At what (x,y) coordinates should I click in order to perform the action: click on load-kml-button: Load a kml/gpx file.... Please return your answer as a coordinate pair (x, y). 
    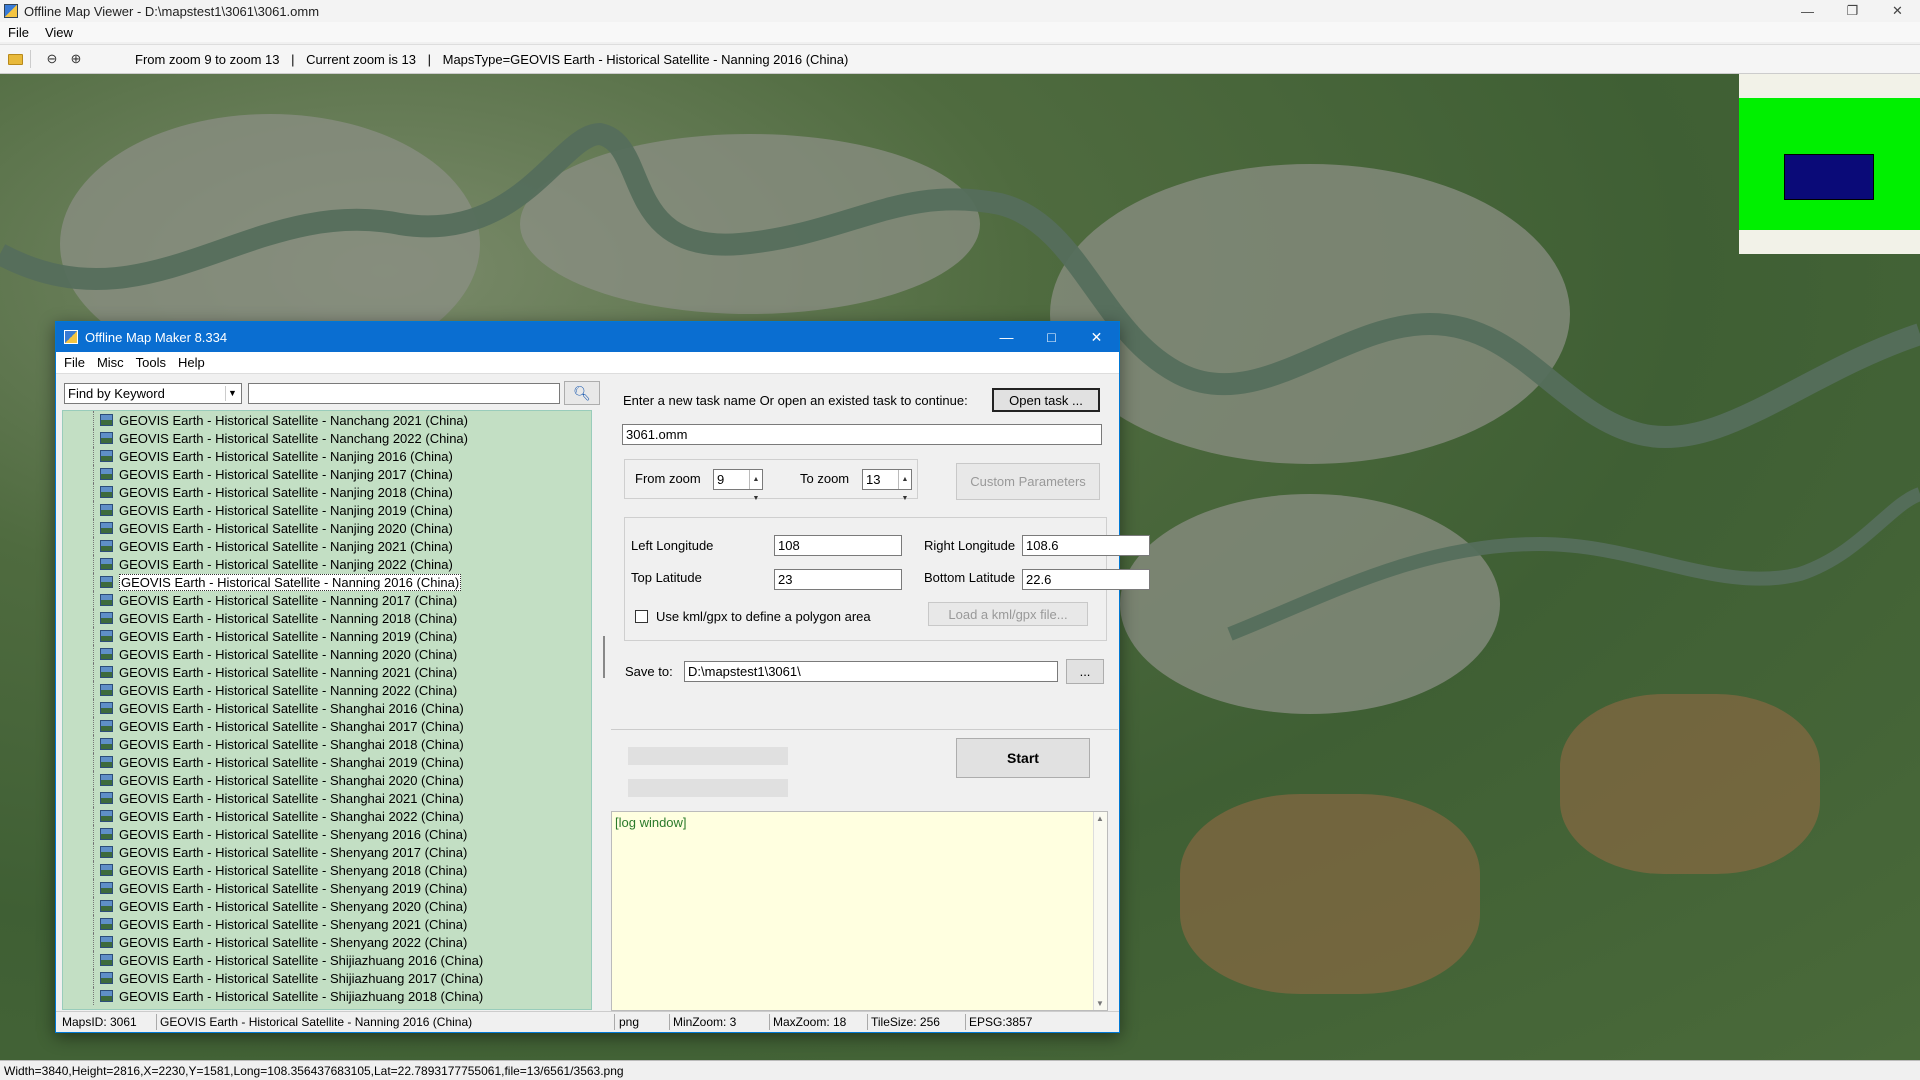
    Looking at the image, I should click on (1008, 614).